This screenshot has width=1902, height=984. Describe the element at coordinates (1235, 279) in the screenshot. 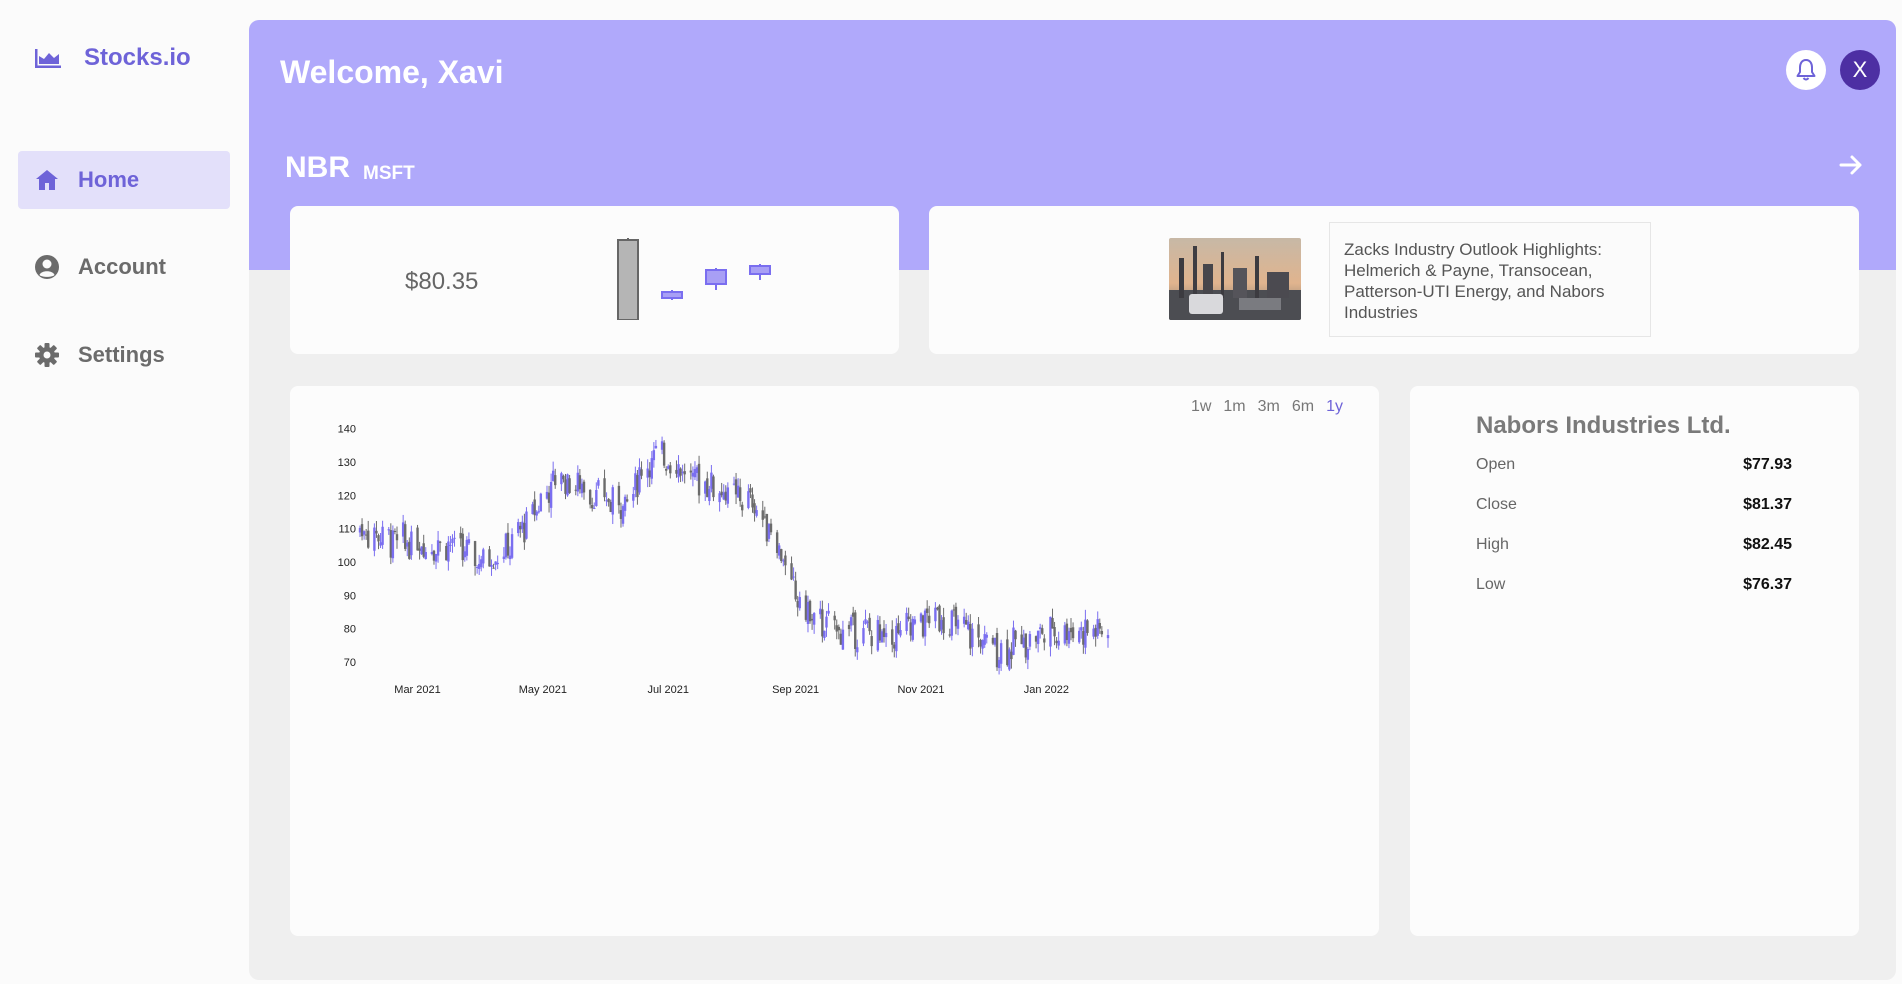

I see `news-thumbnail` at that location.